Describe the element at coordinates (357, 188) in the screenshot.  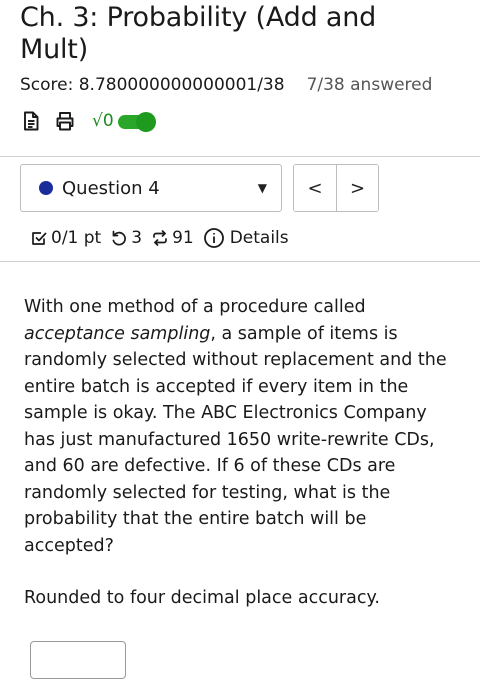
I see `next-question-button: >` at that location.